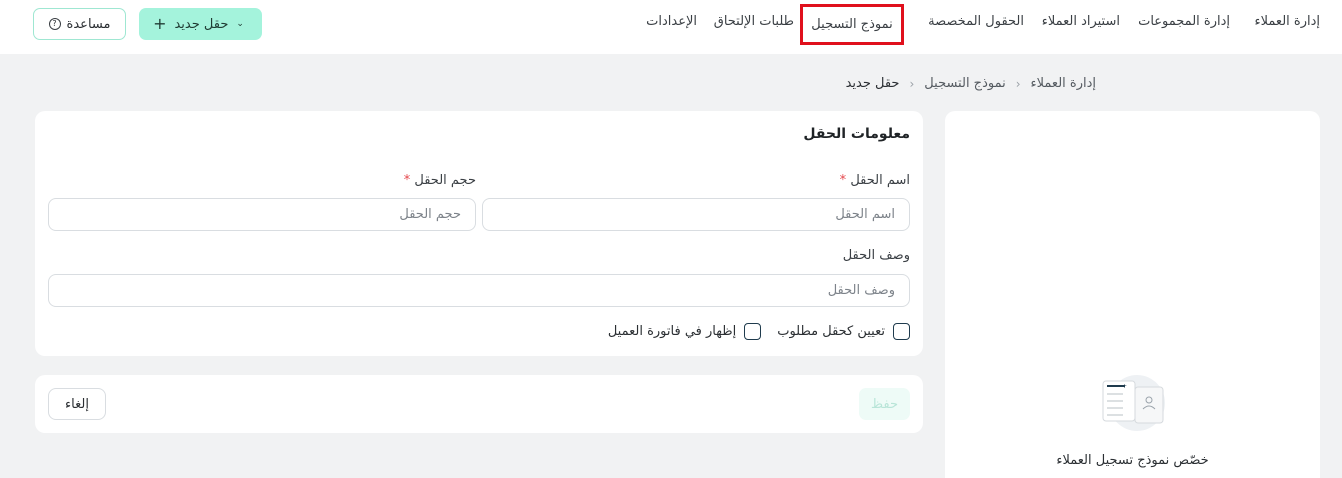  What do you see at coordinates (696, 214) in the screenshot?
I see `field-name-input` at bounding box center [696, 214].